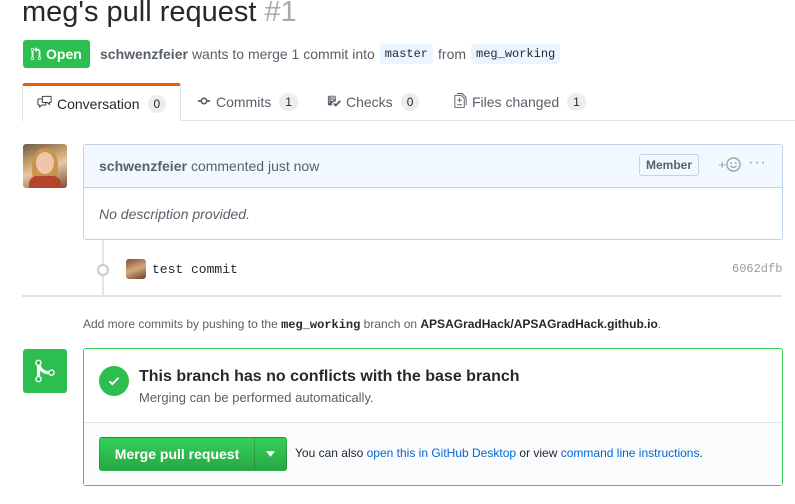 Image resolution: width=795 pixels, height=504 pixels. What do you see at coordinates (144, 54) in the screenshot?
I see `pr-author-link: schwenzfeier` at bounding box center [144, 54].